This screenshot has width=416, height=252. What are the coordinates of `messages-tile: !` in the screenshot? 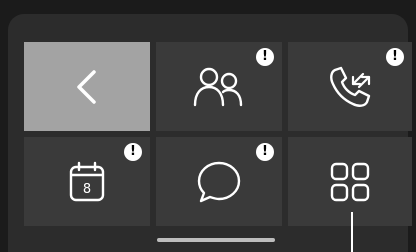 It's located at (219, 181).